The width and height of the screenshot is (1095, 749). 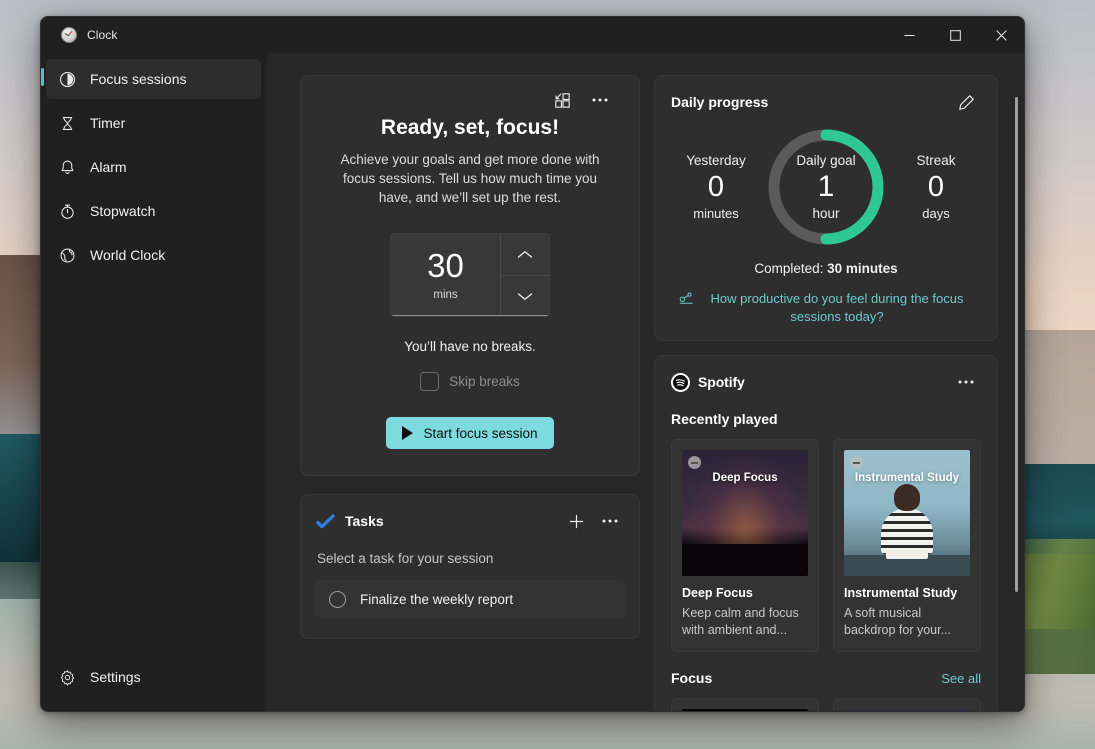 What do you see at coordinates (686, 300) in the screenshot?
I see `survey-icon` at bounding box center [686, 300].